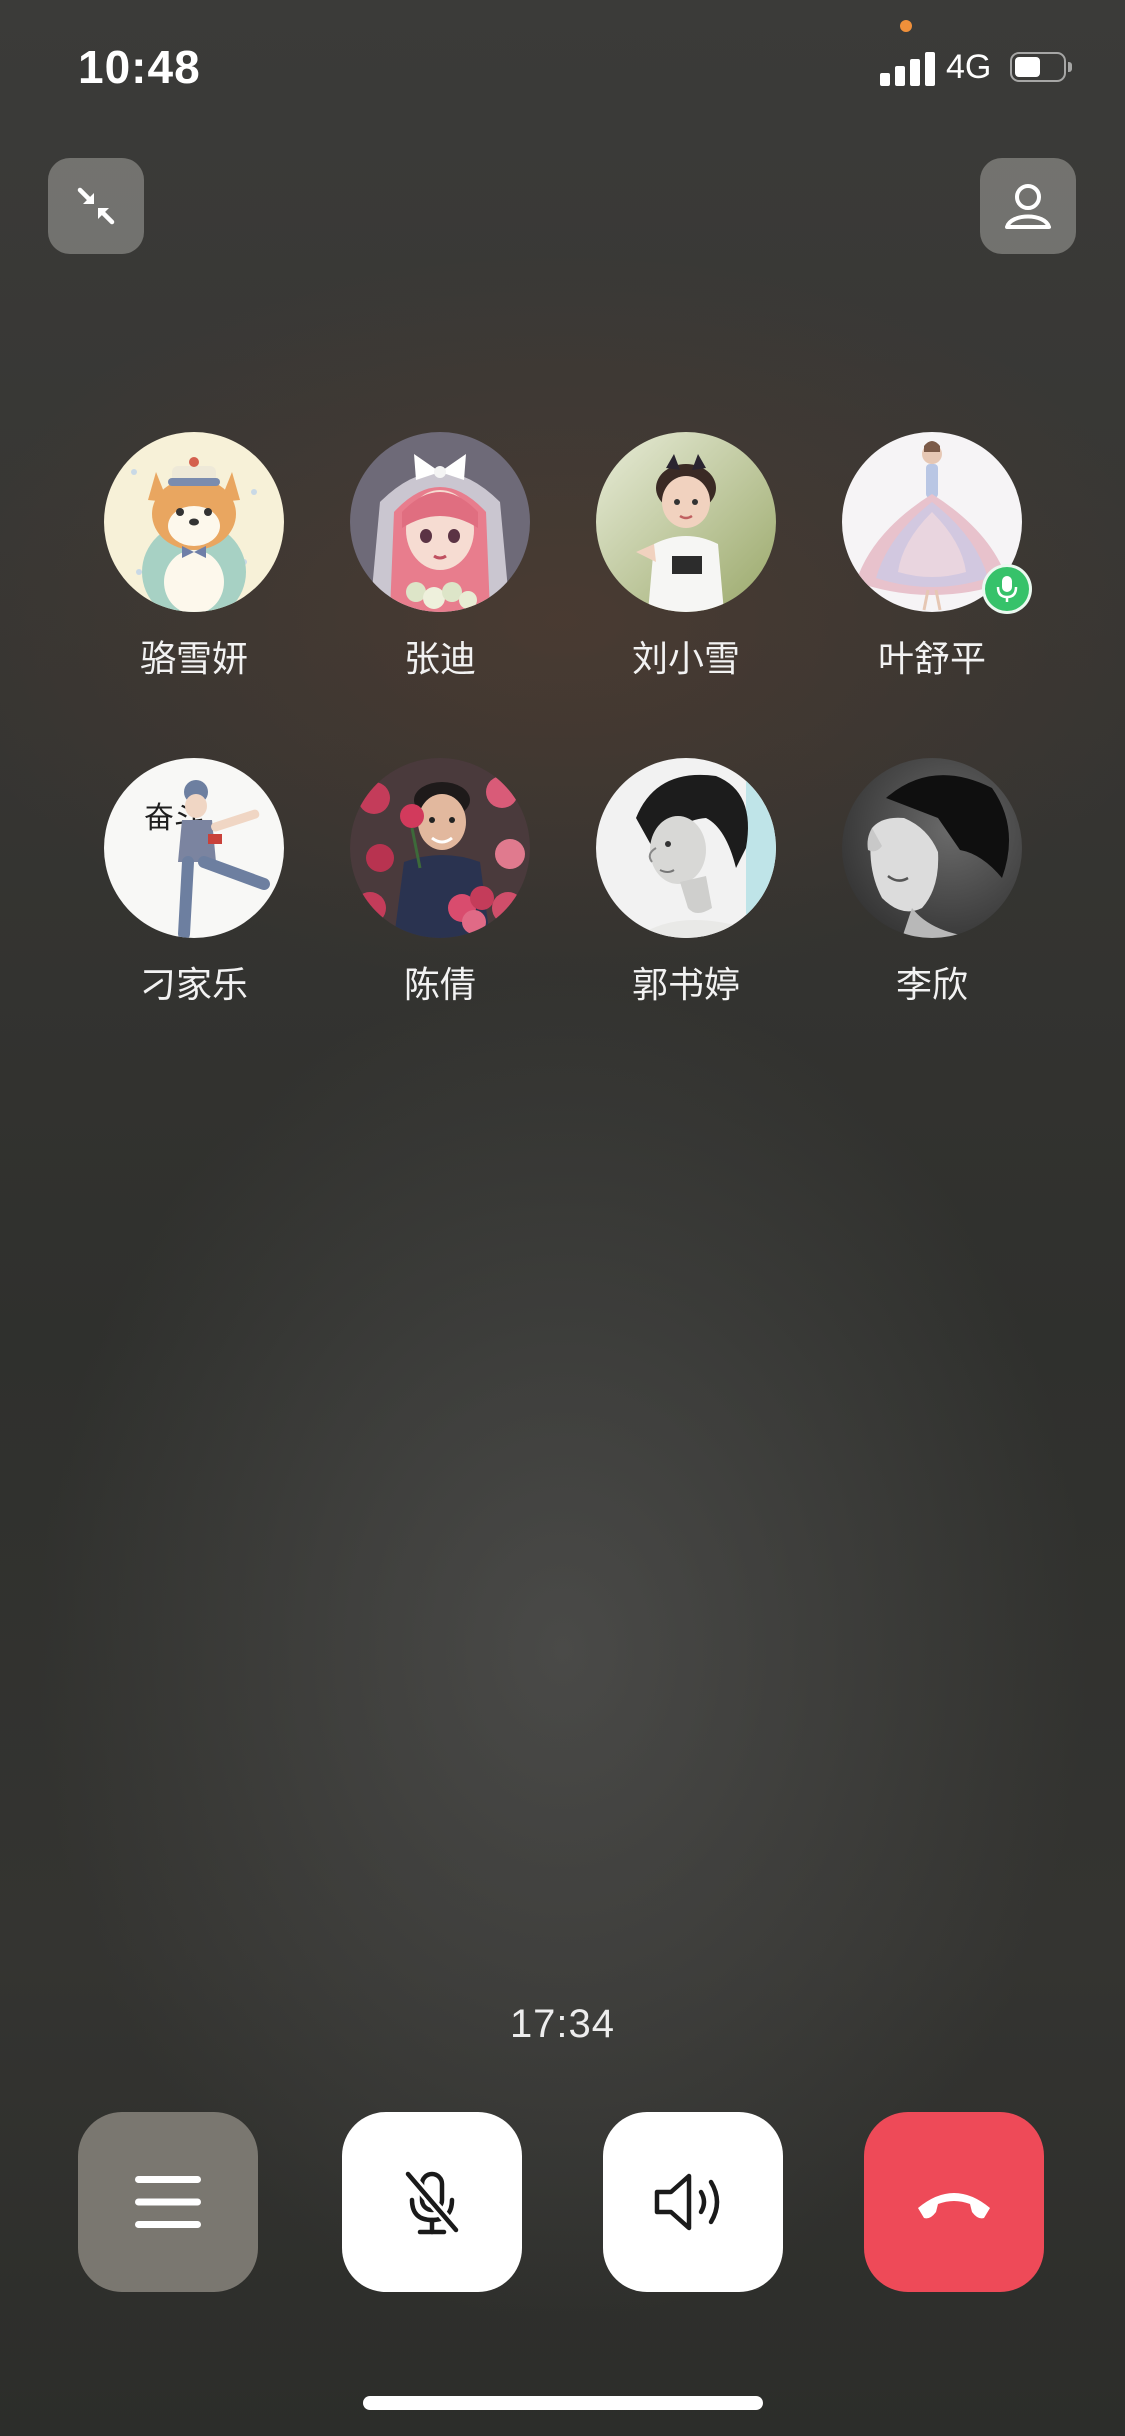 The image size is (1125, 2436). I want to click on participant-name: 陈倩, so click(439, 984).